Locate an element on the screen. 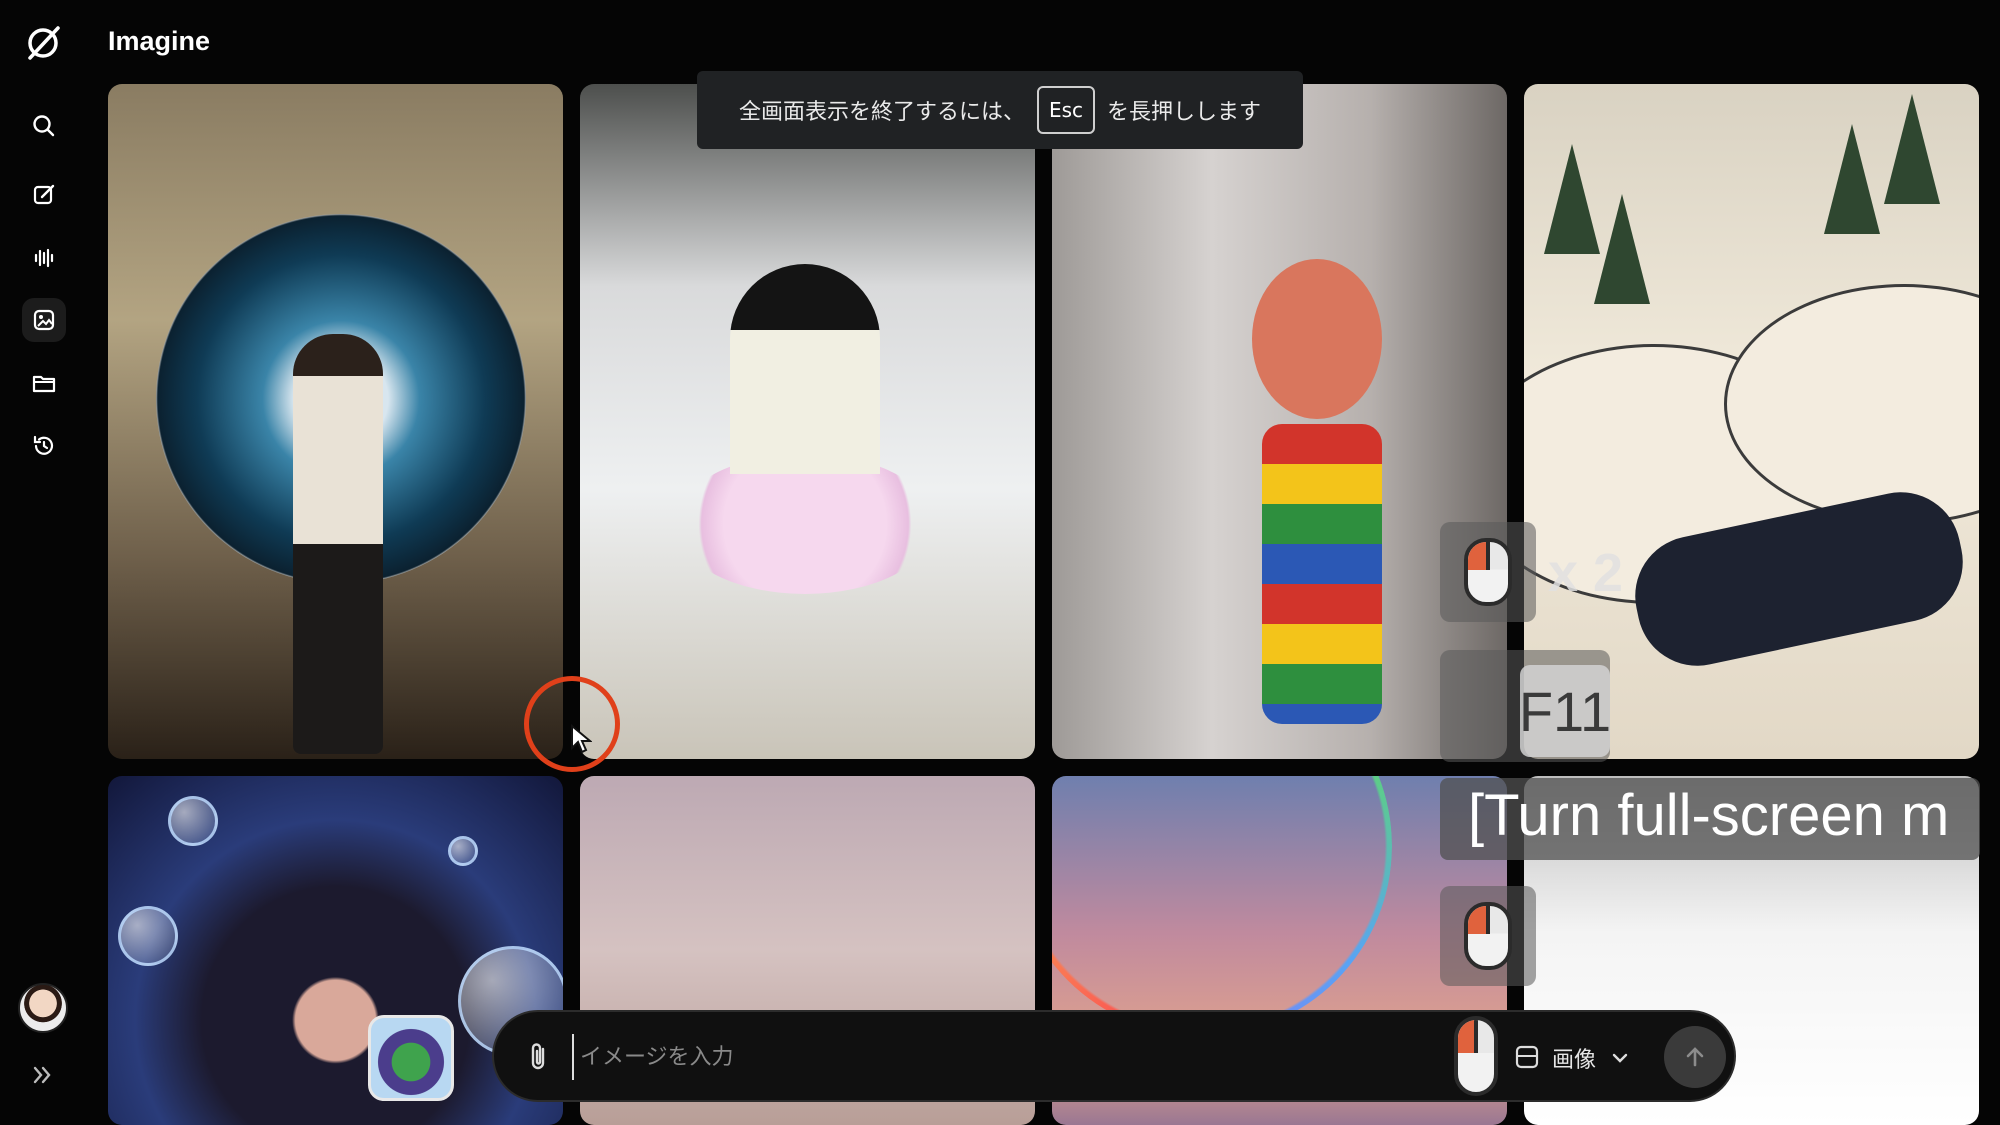 This screenshot has width=2000, height=1125. history-icon is located at coordinates (43, 445).